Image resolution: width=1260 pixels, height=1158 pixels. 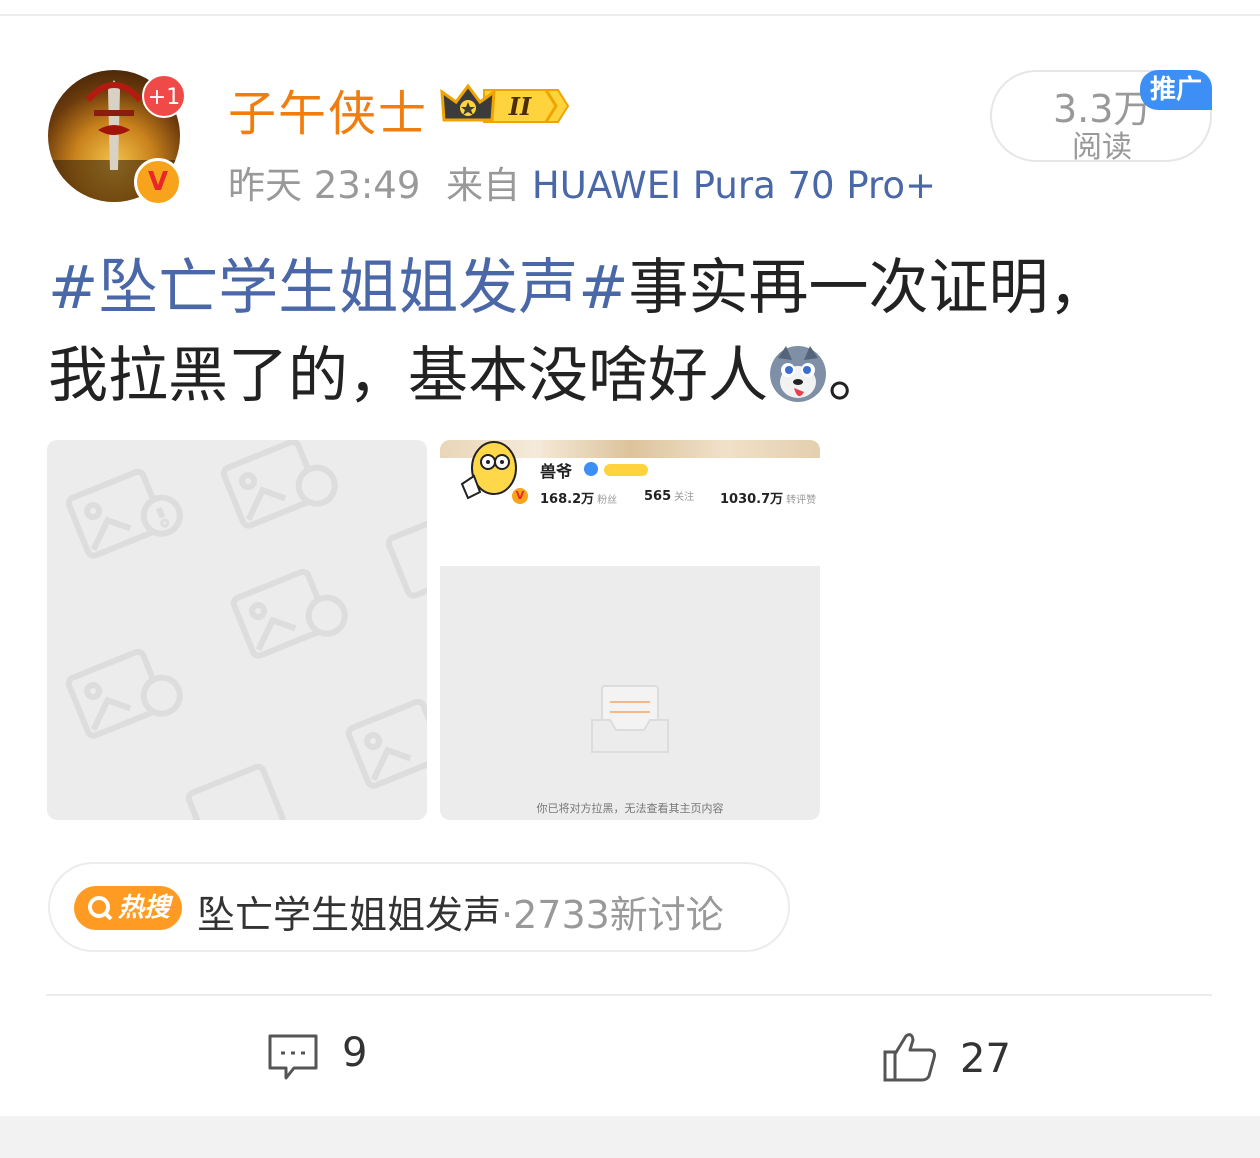 I want to click on verified-badge: V, so click(x=158, y=182).